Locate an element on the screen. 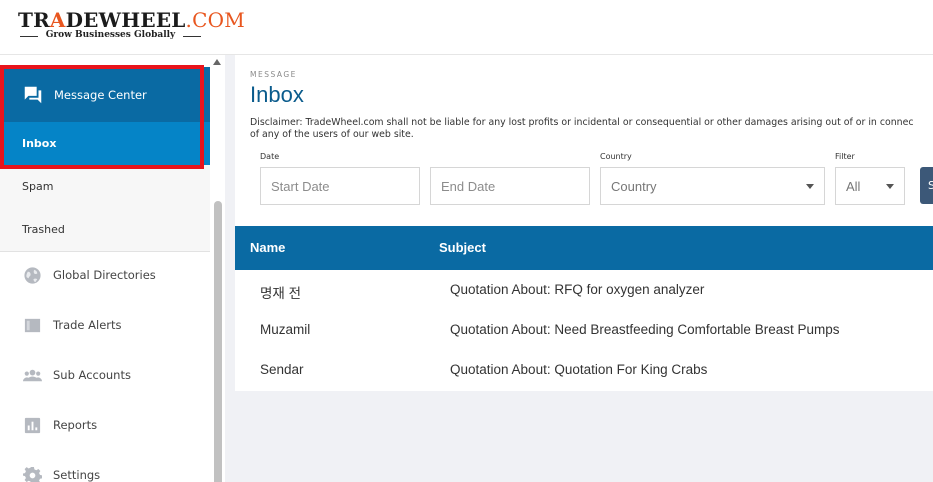 The width and height of the screenshot is (933, 482). column-header-name: Name is located at coordinates (267, 247).